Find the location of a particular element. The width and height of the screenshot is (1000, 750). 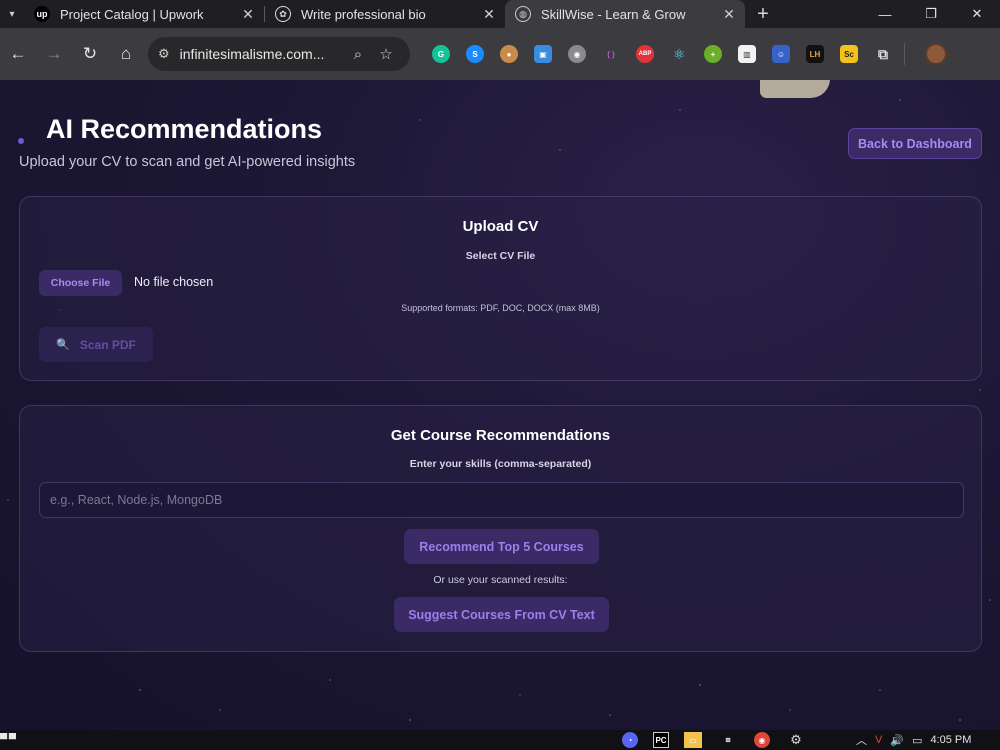

scan-pdf-label: Scan PDF is located at coordinates (107, 344).